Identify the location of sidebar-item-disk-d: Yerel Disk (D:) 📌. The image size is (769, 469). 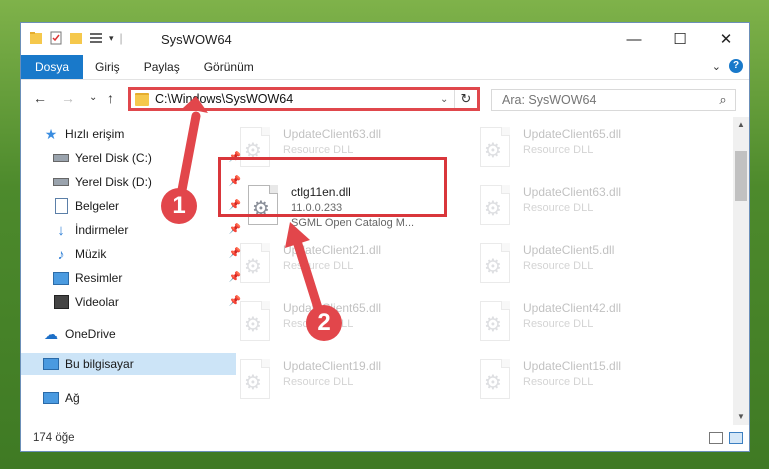
(133, 182).